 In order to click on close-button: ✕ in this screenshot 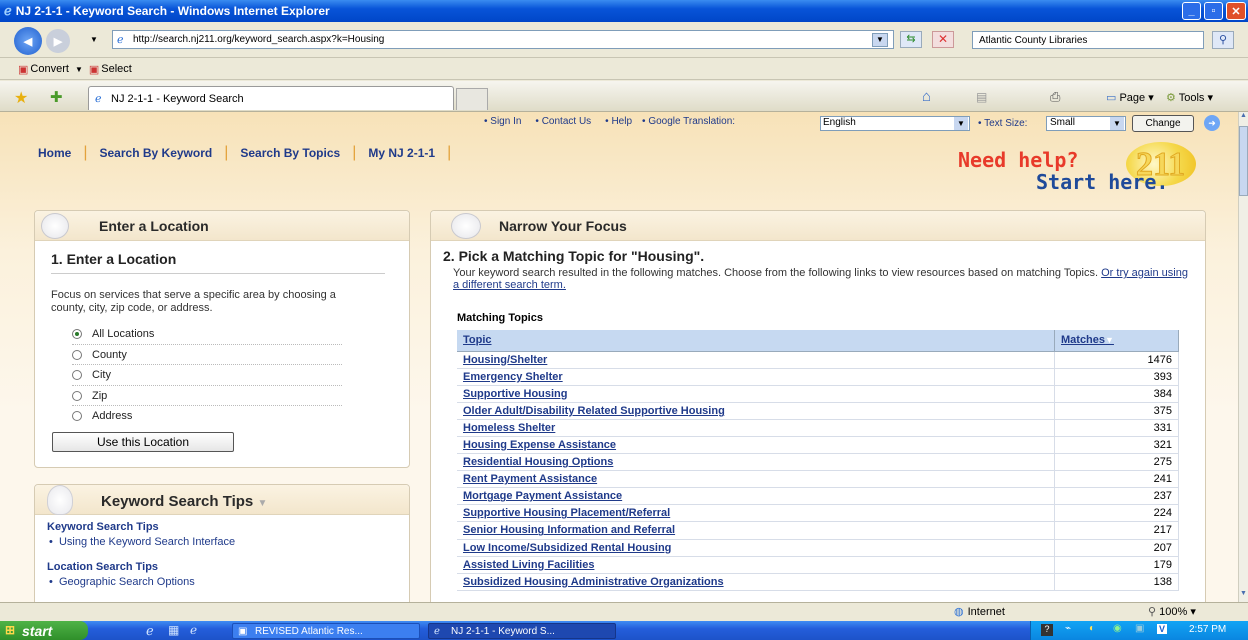, I will do `click(1236, 11)`.